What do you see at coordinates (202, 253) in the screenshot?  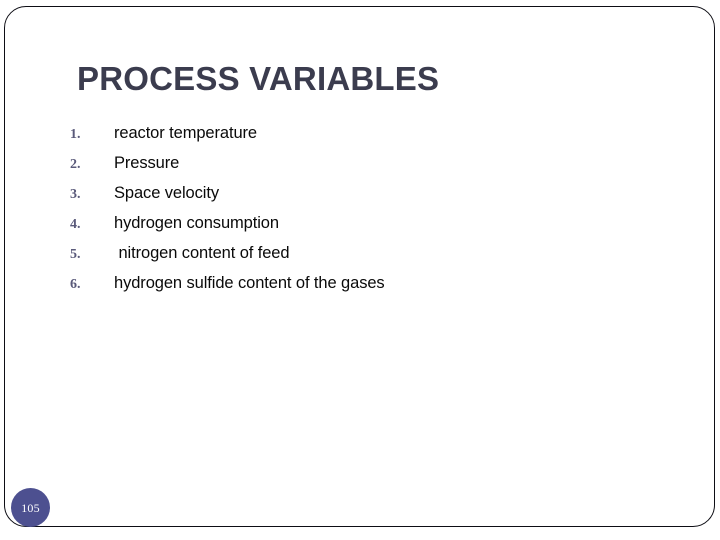 I see `list-item-label: nitrogen content of feed` at bounding box center [202, 253].